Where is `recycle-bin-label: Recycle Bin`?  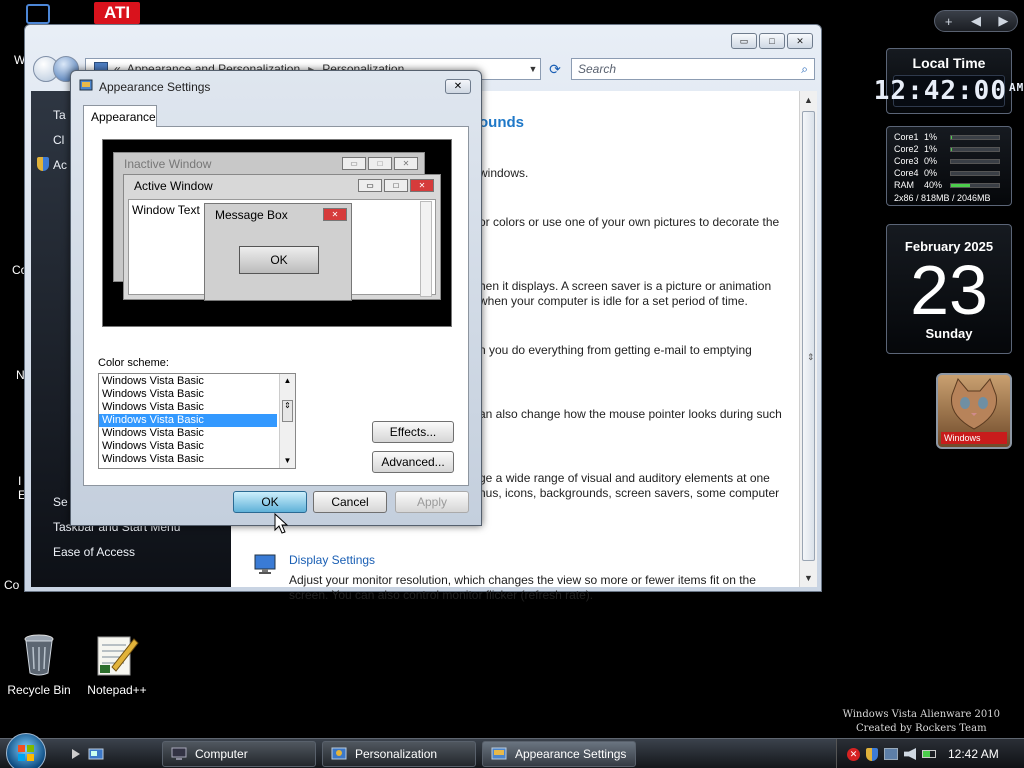 recycle-bin-label: Recycle Bin is located at coordinates (39, 690).